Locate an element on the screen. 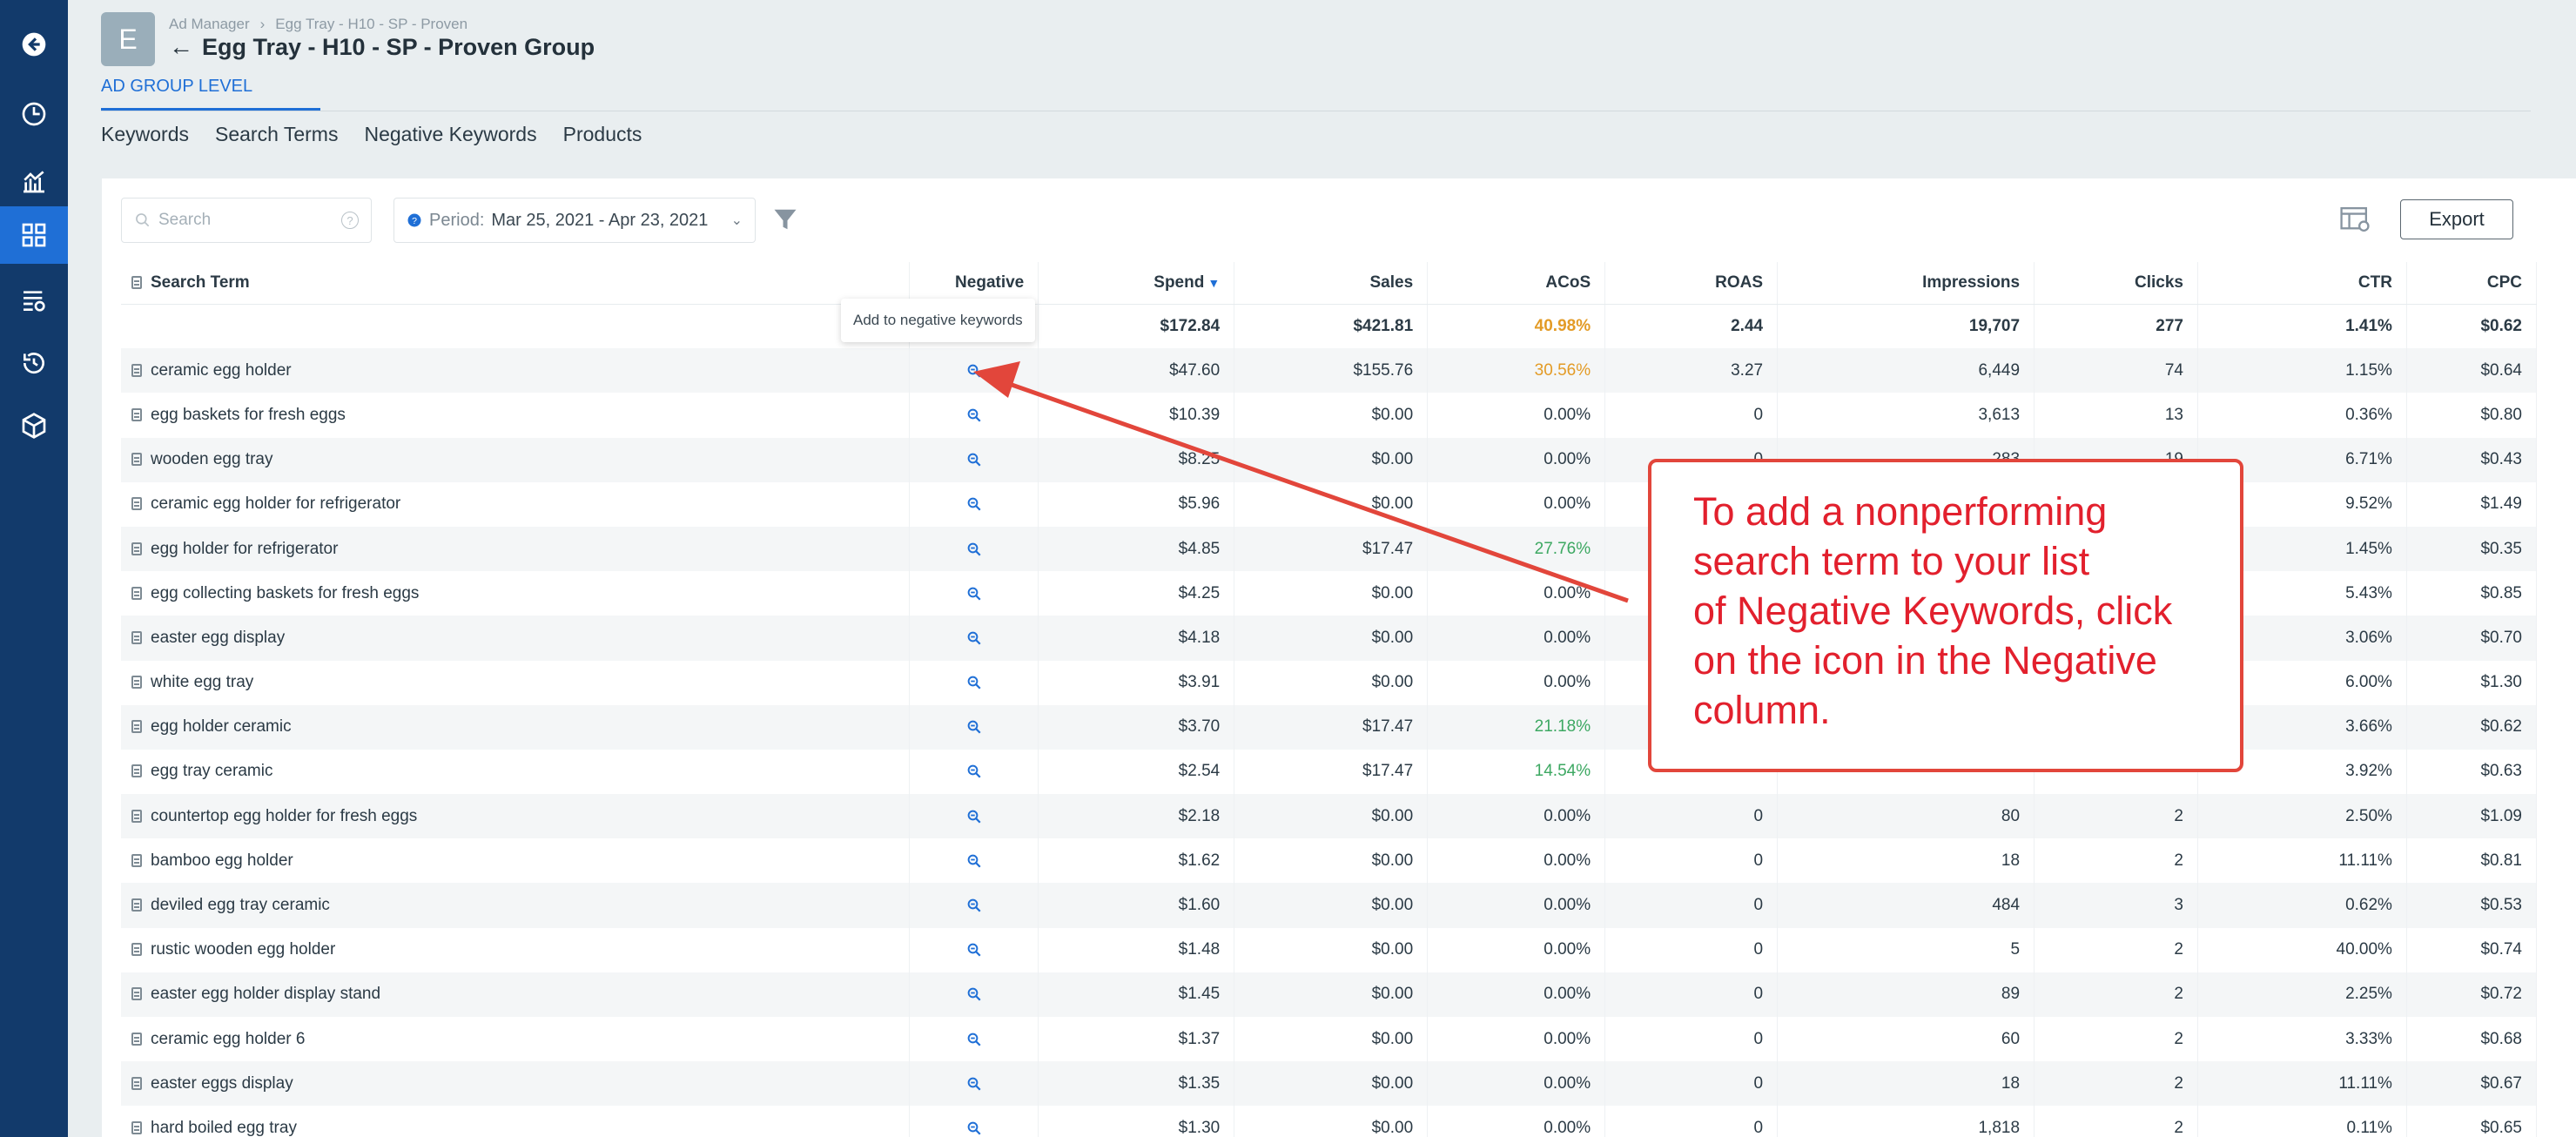  spend-cell: $1.35 is located at coordinates (1136, 1084).